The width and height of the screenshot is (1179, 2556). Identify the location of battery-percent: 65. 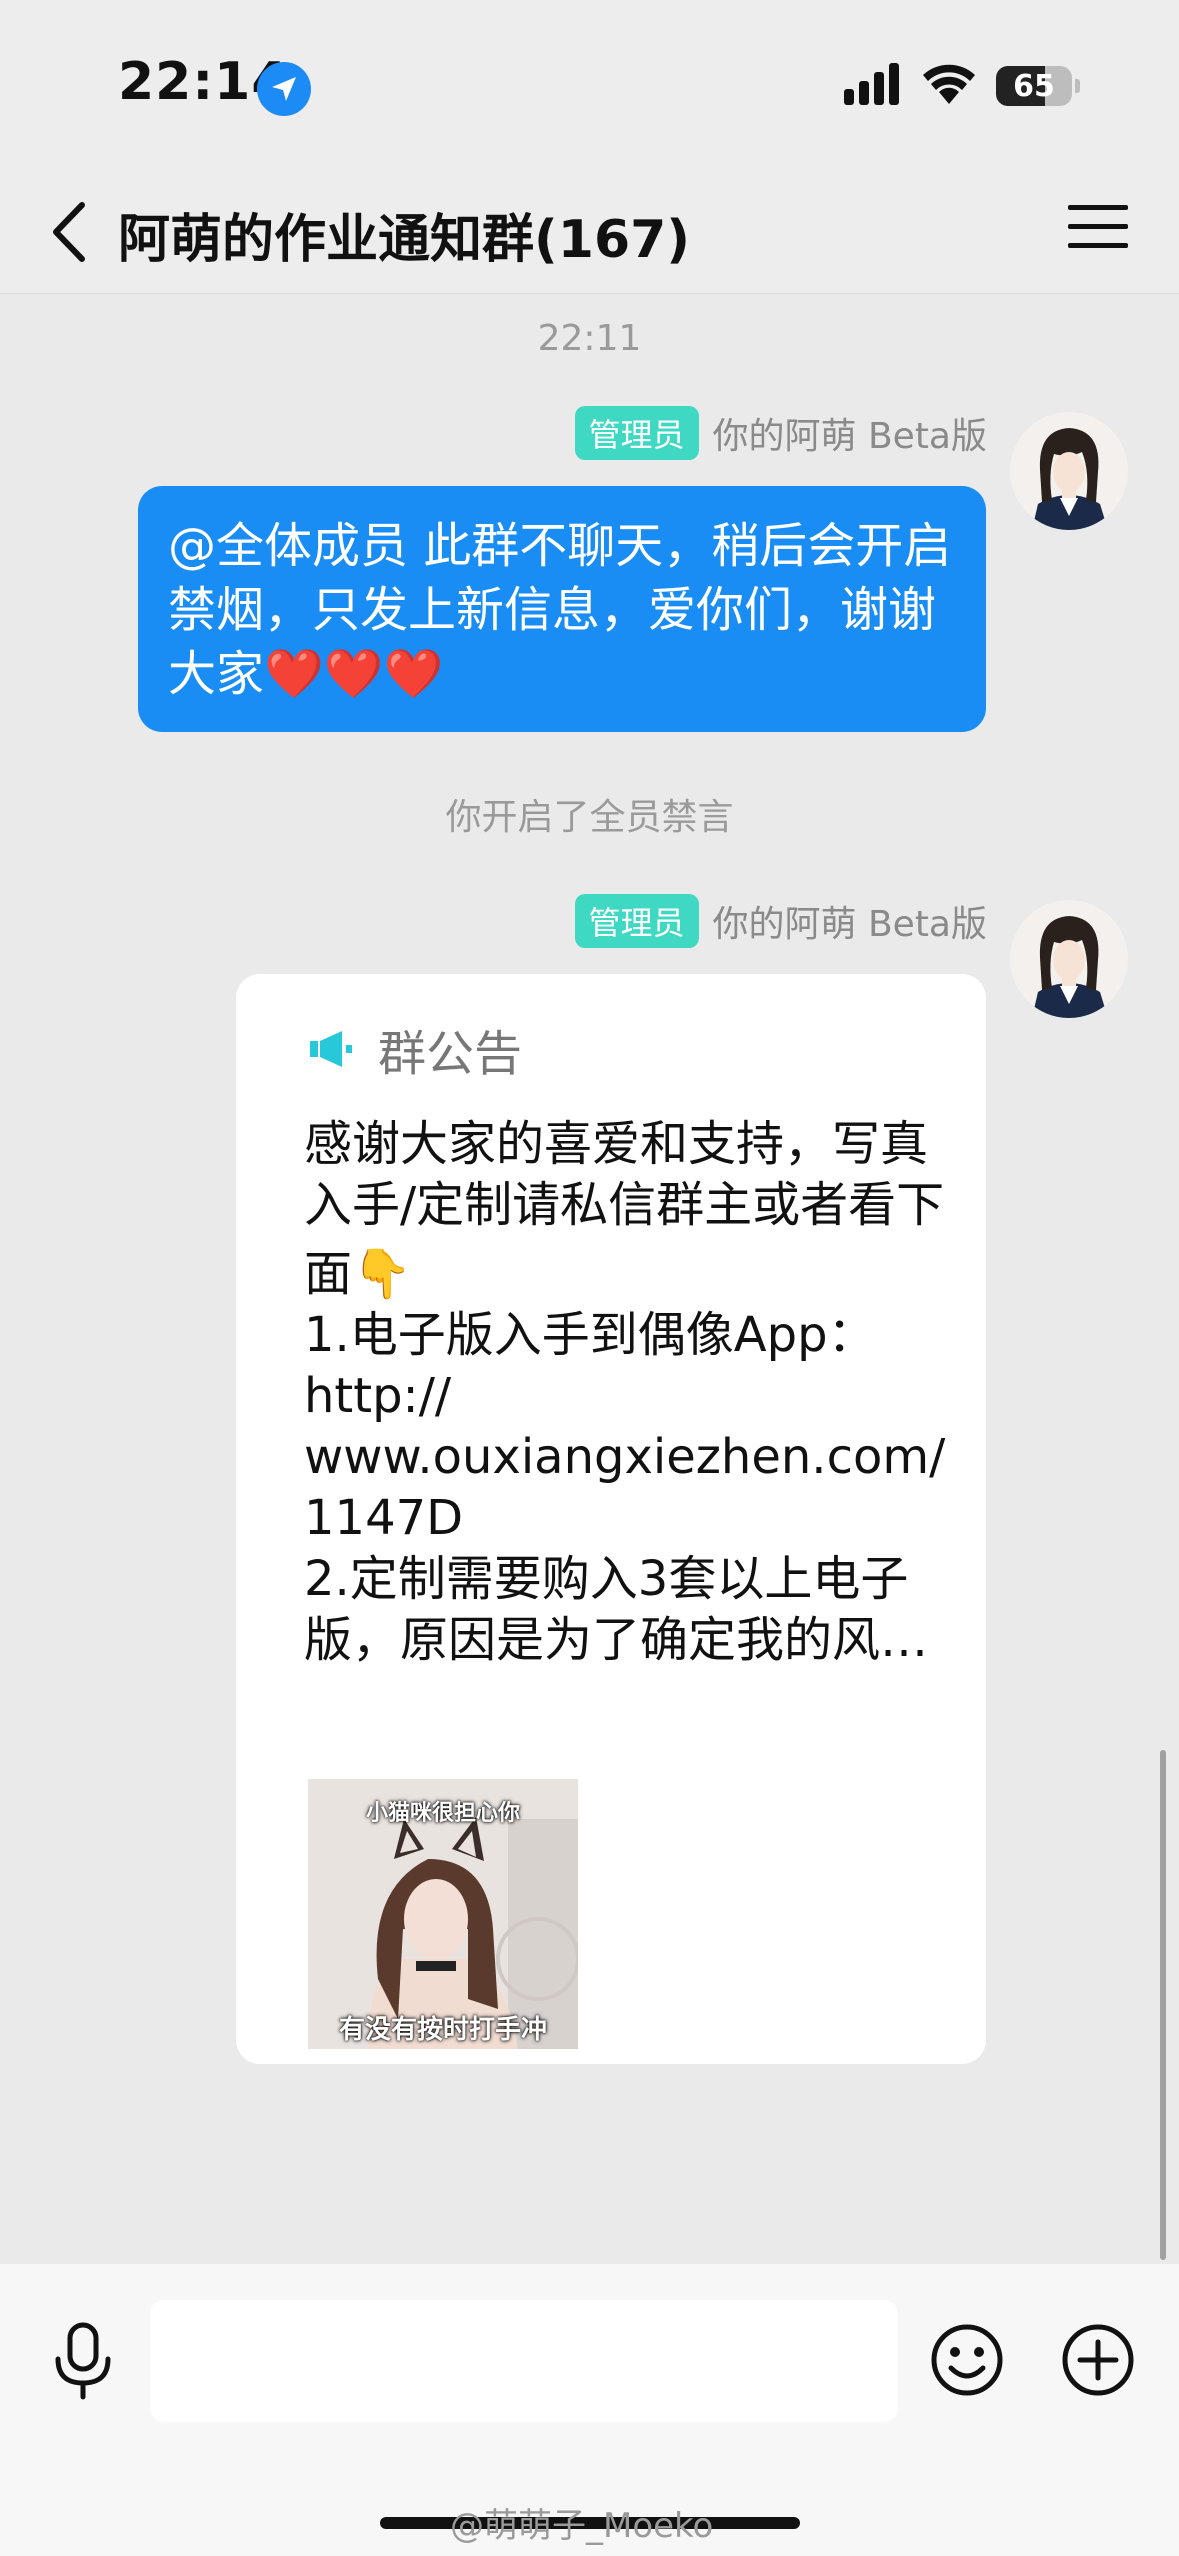
(1034, 86).